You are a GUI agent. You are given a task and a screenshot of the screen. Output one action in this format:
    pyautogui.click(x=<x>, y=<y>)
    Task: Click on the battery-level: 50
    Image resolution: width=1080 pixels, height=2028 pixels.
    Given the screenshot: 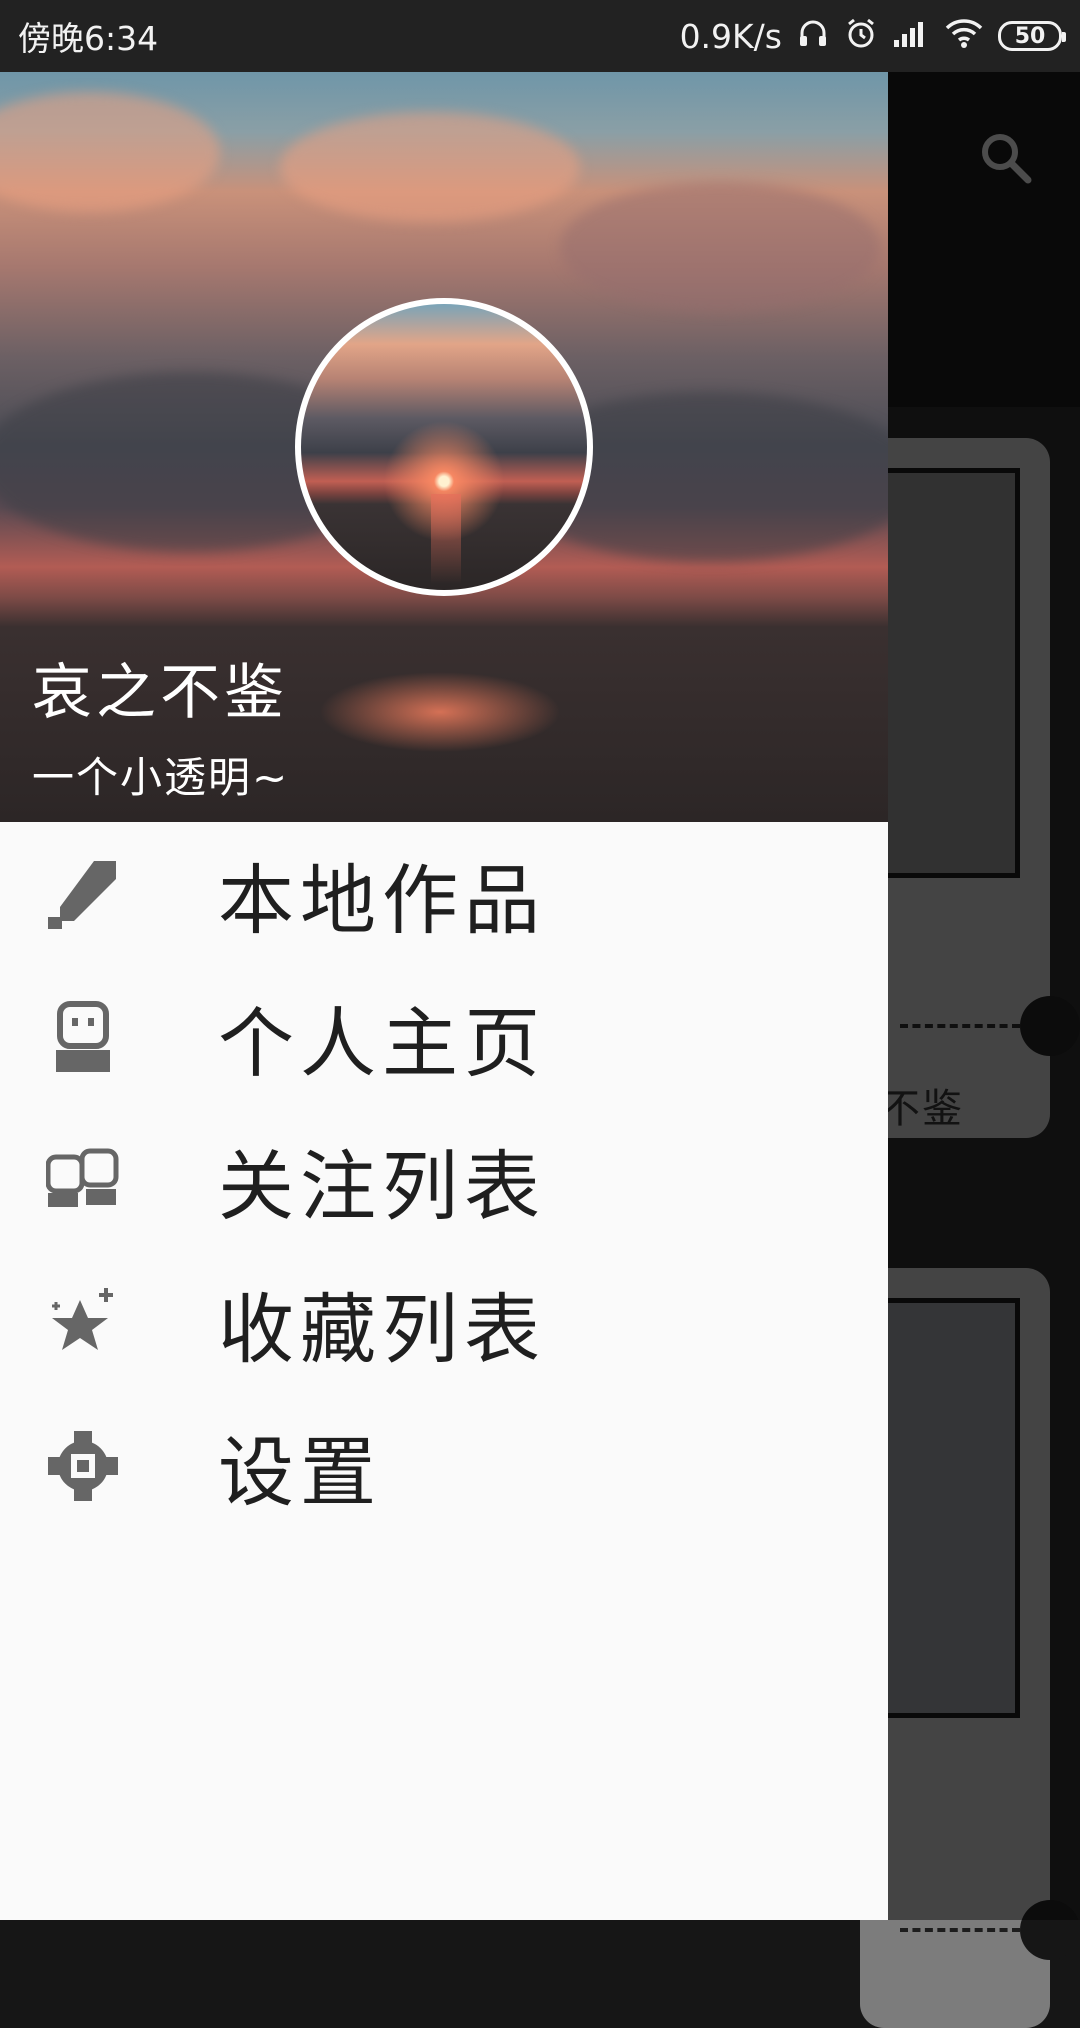 What is the action you would take?
    pyautogui.click(x=1030, y=36)
    